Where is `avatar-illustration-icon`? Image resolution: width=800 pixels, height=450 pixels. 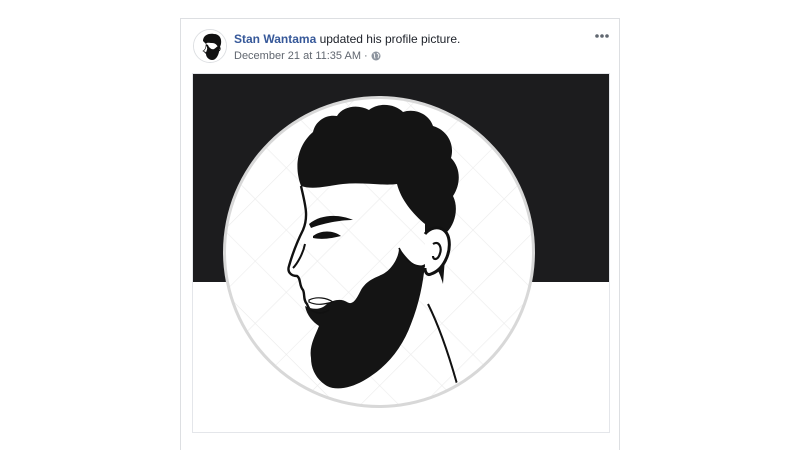 avatar-illustration-icon is located at coordinates (210, 46).